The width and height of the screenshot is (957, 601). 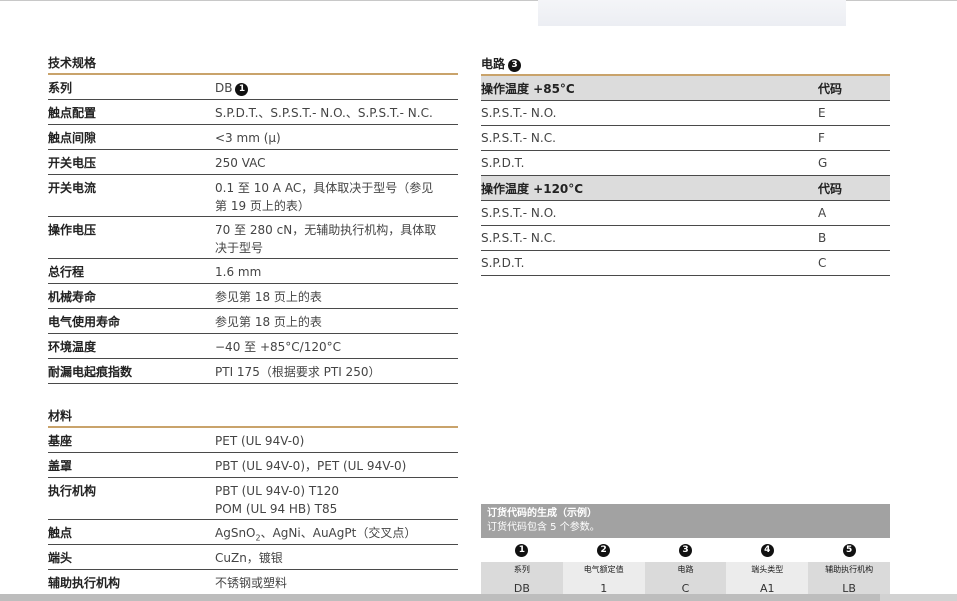 What do you see at coordinates (253, 65) in the screenshot?
I see `specs-title: 技术规格` at bounding box center [253, 65].